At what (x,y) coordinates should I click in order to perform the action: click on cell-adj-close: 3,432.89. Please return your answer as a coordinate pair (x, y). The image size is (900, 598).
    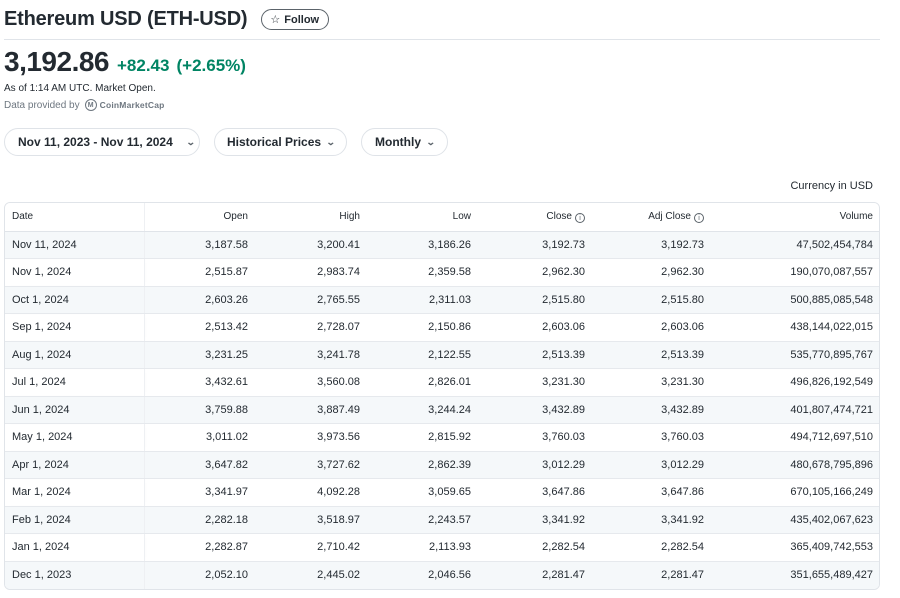
    Looking at the image, I should click on (650, 410).